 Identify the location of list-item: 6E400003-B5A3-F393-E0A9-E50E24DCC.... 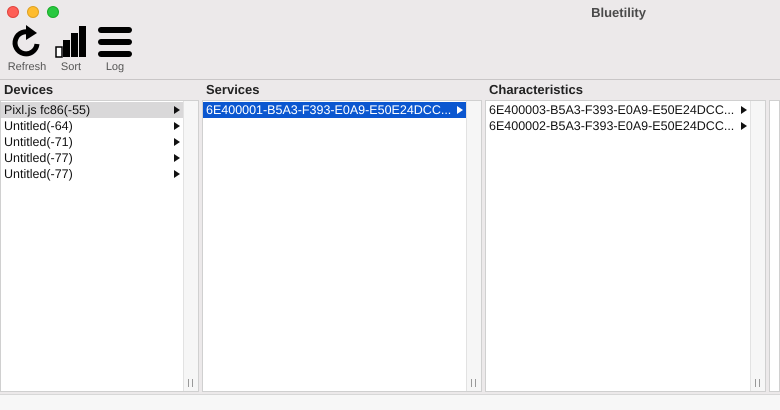
(618, 110).